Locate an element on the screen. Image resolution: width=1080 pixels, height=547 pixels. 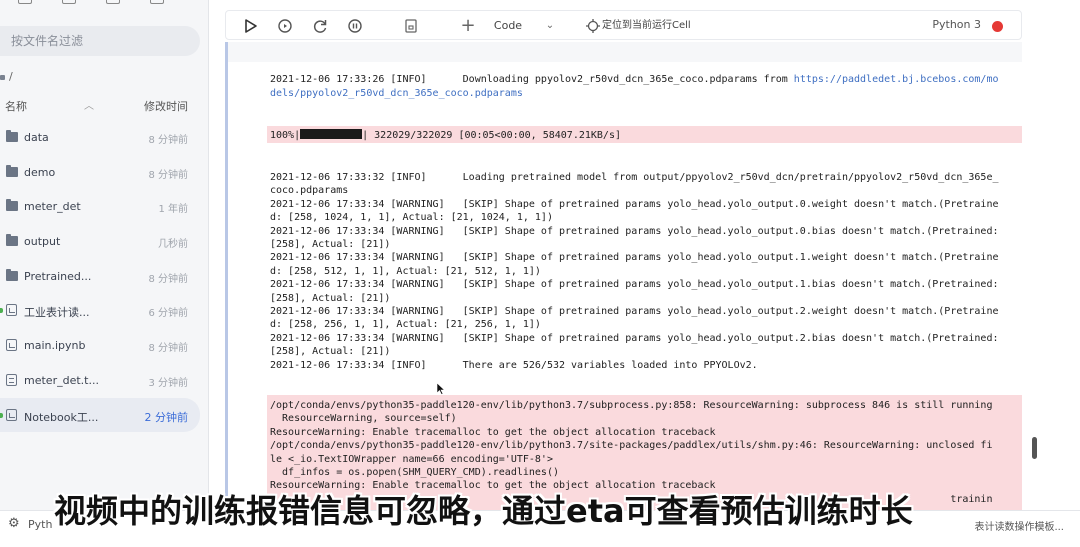
download-link: https://paddledet.bj.bcebos.com/mo is located at coordinates (896, 79).